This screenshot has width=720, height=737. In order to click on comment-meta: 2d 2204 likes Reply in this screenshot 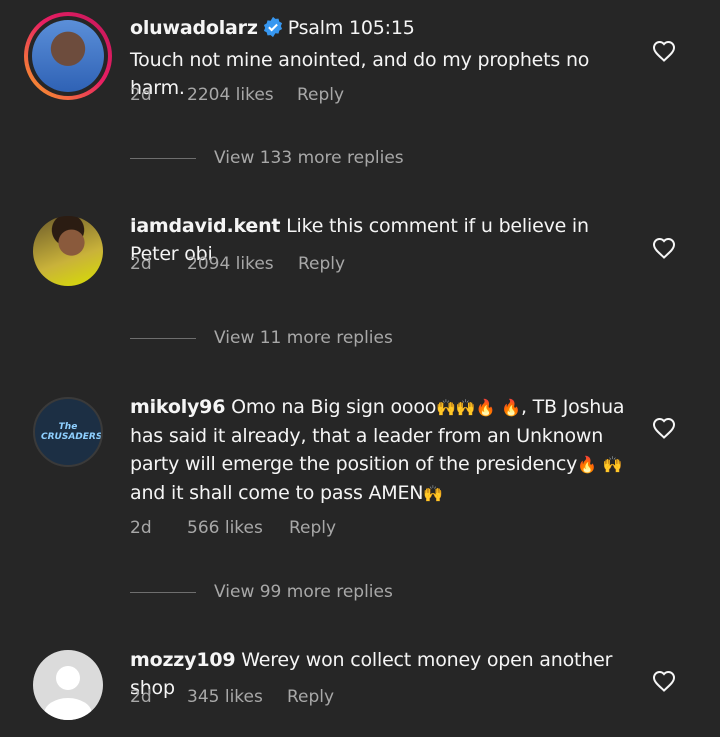, I will do `click(237, 95)`.